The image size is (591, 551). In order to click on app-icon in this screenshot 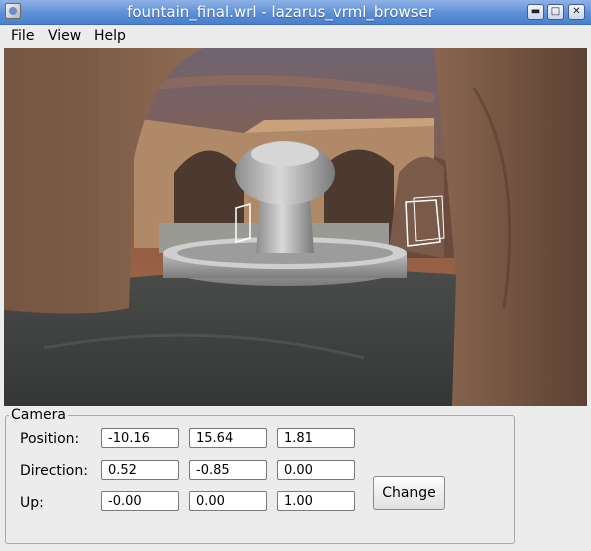, I will do `click(13, 11)`.